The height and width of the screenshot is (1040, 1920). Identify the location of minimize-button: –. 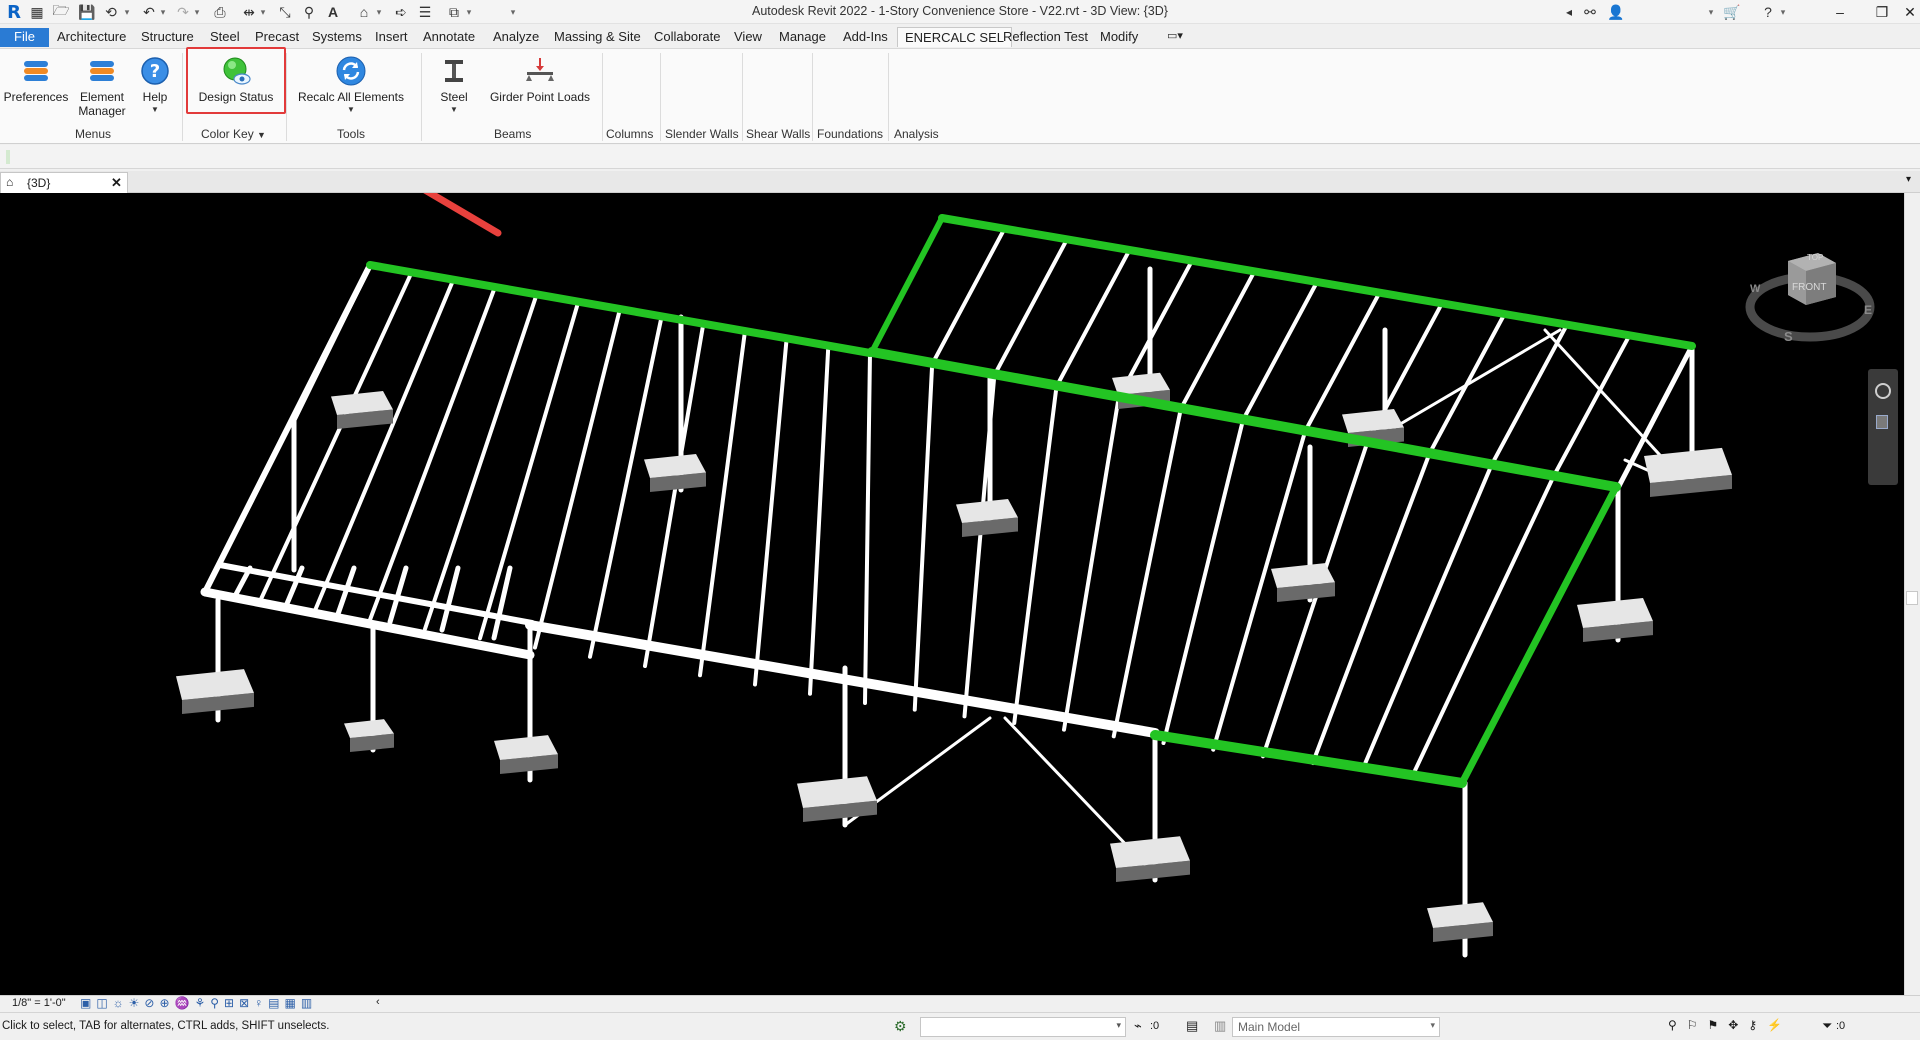
(1840, 12).